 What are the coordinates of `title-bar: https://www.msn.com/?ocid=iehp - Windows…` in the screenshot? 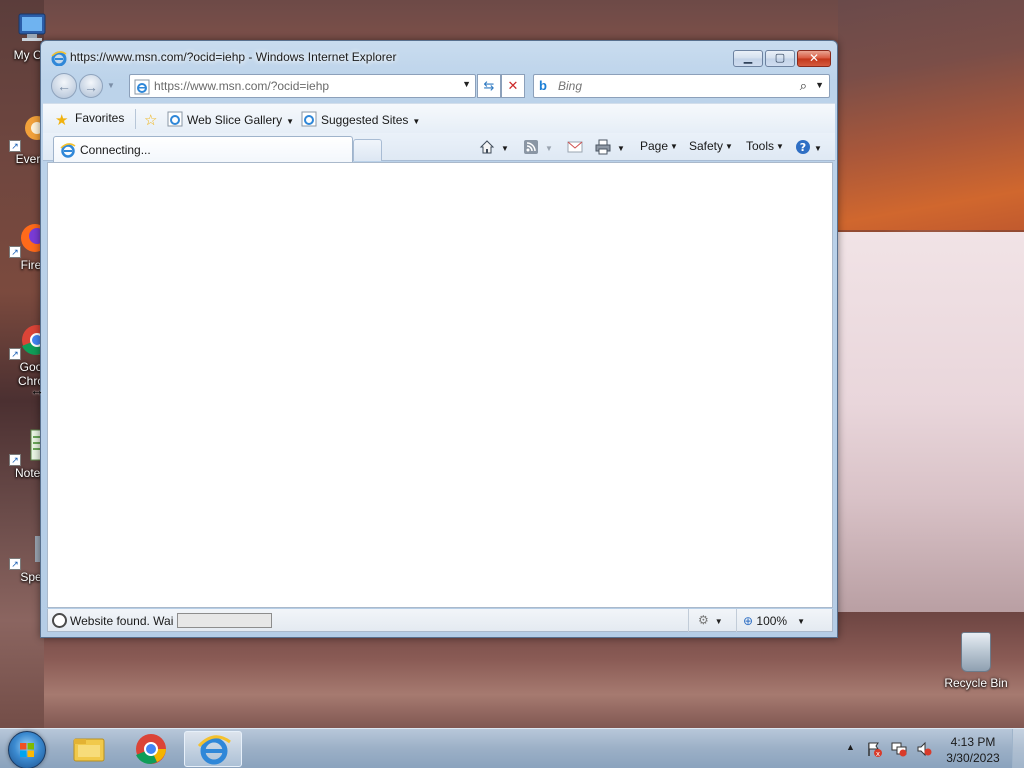 It's located at (439, 56).